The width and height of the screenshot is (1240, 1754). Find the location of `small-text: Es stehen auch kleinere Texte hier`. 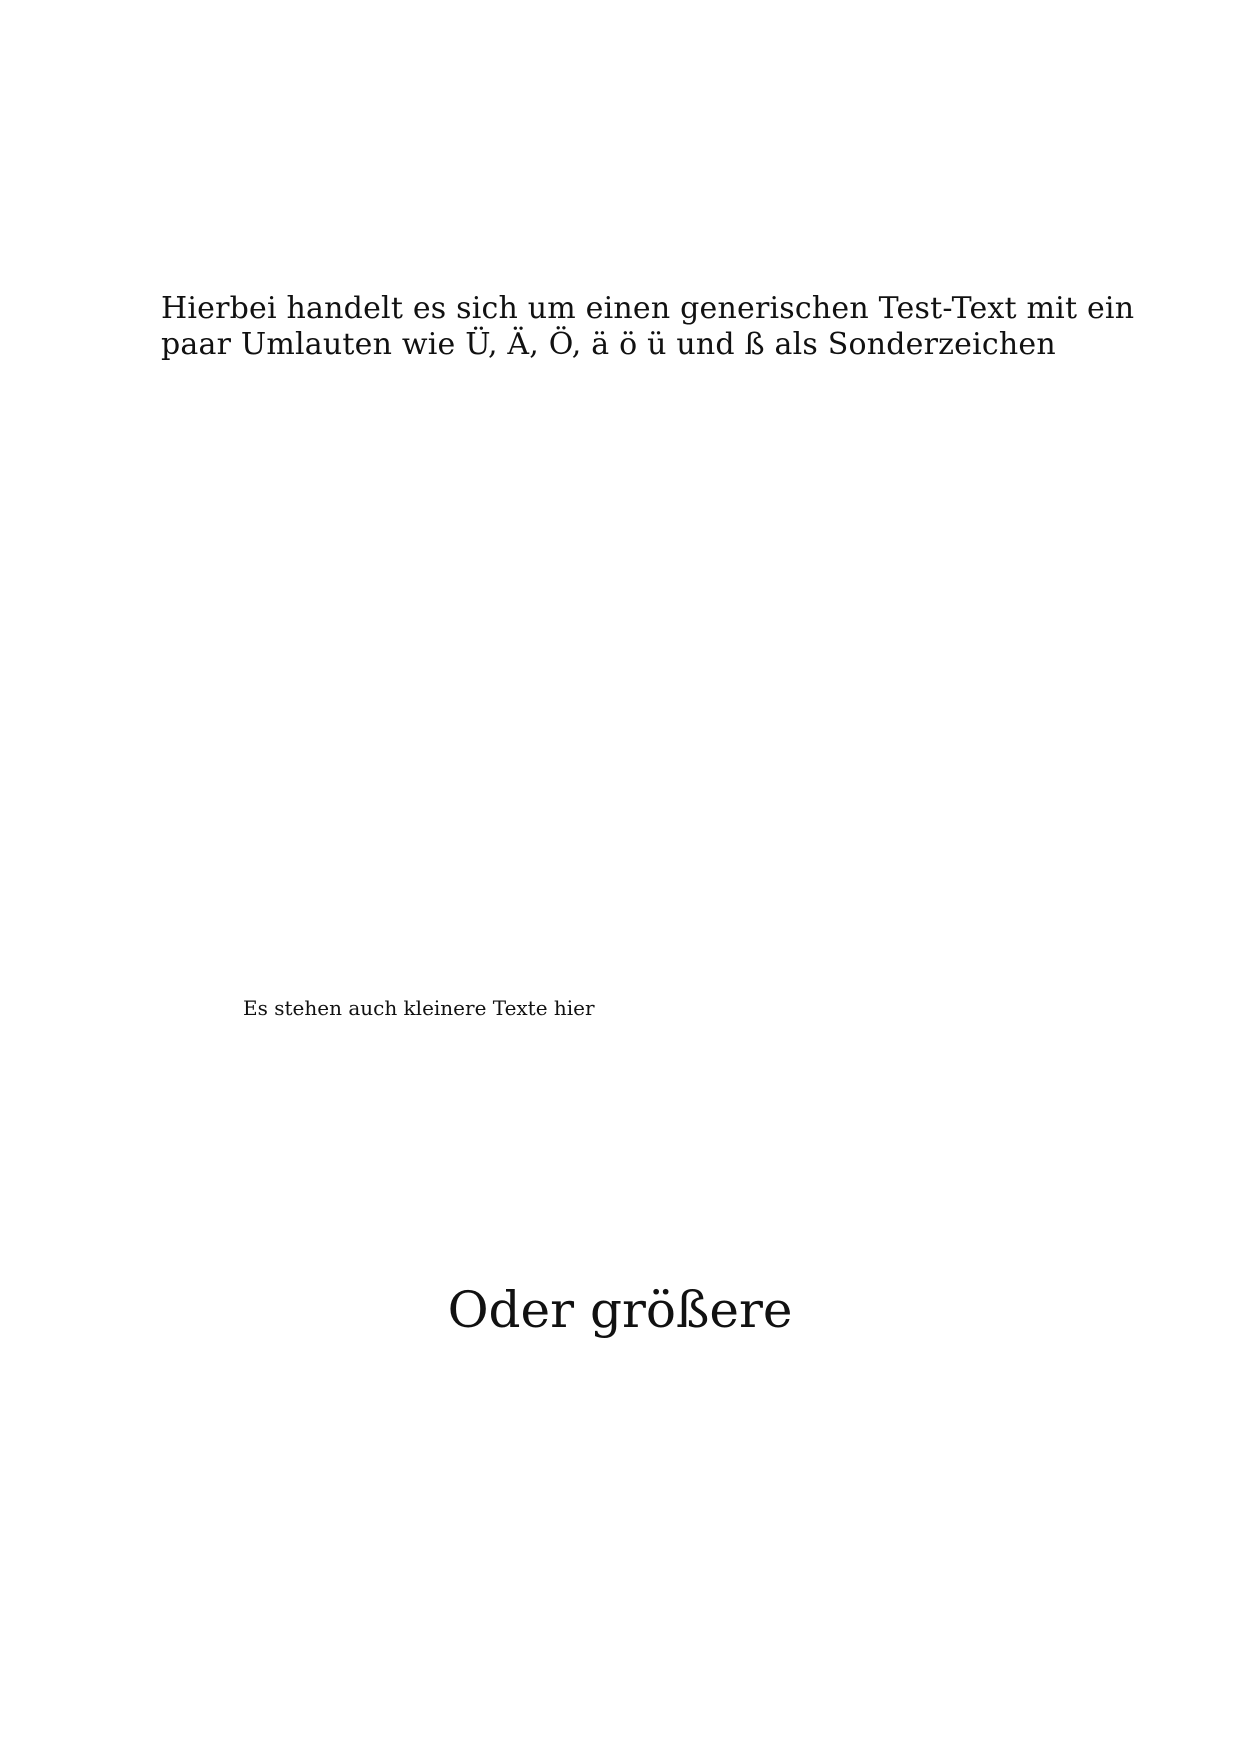

small-text: Es stehen auch kleinere Texte hier is located at coordinates (419, 1008).